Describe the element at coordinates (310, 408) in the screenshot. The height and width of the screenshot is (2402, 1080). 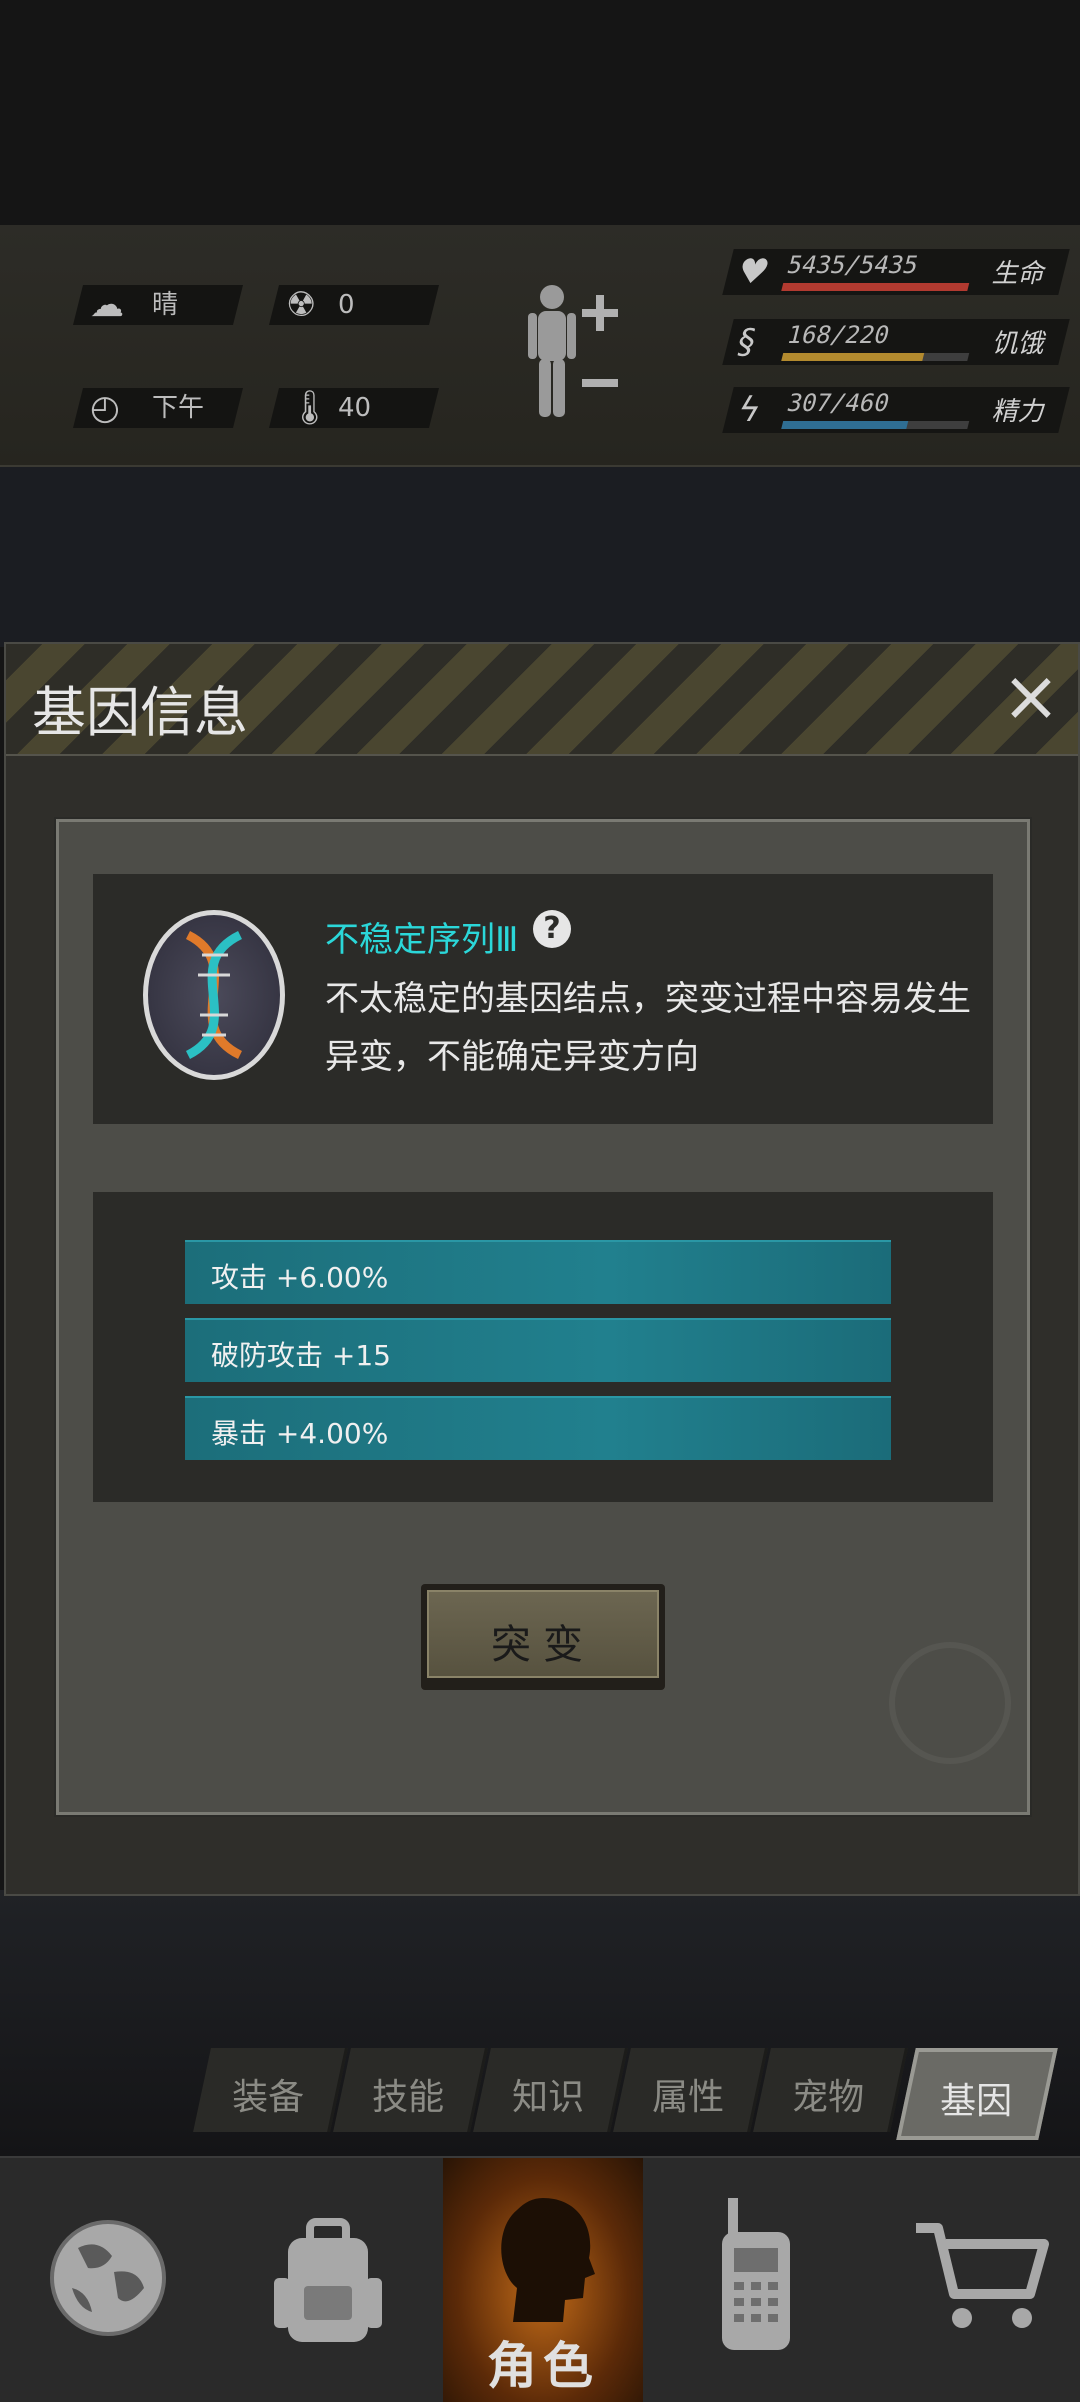
I see `thermometer-icon: 🌡` at that location.